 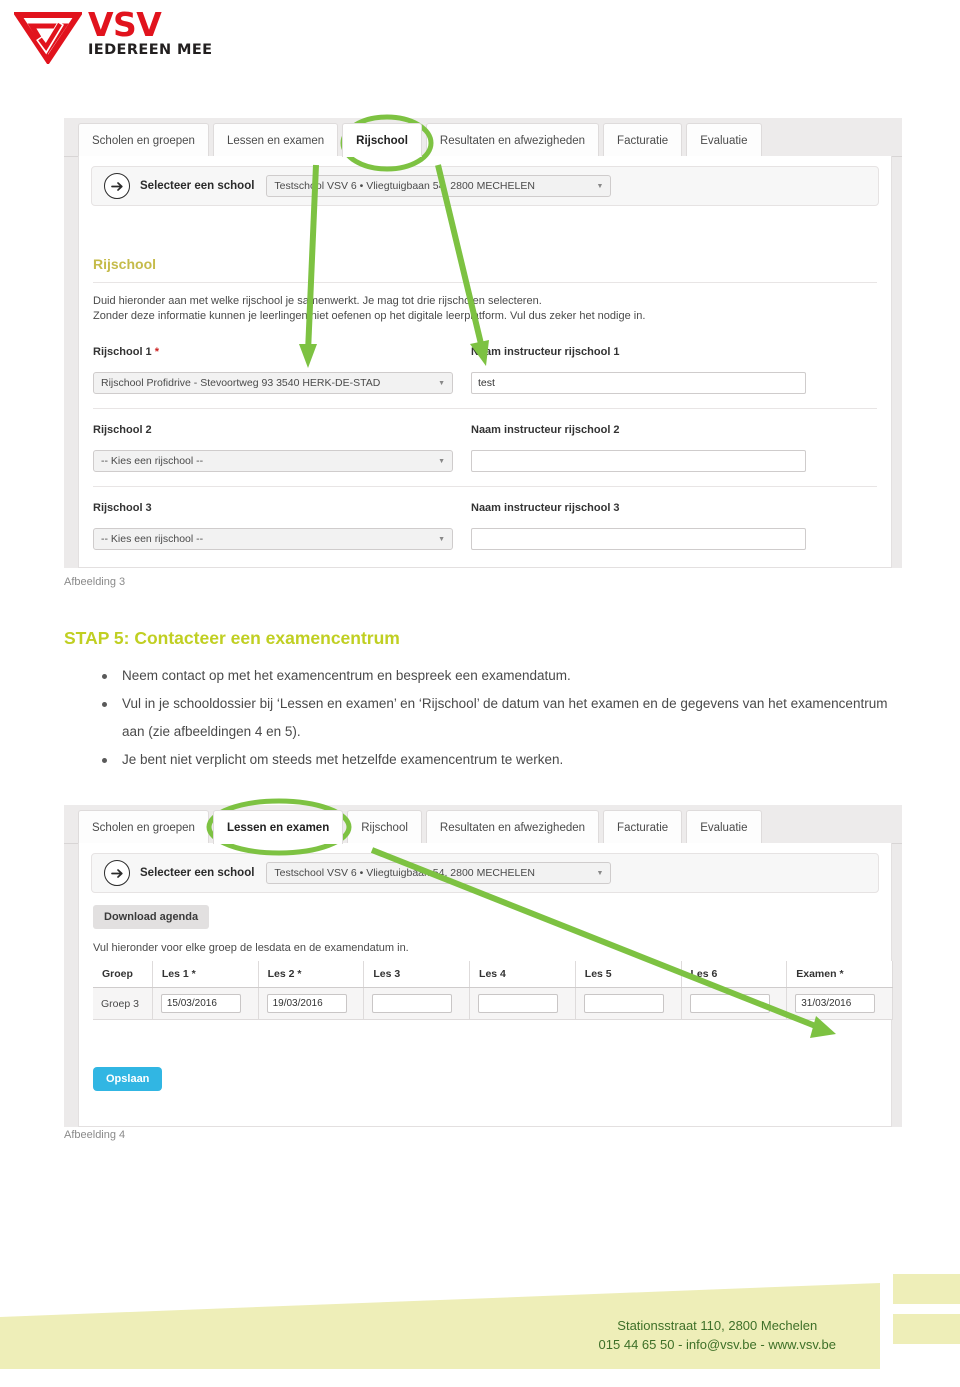 What do you see at coordinates (638, 461) in the screenshot?
I see `instructeur-2-input` at bounding box center [638, 461].